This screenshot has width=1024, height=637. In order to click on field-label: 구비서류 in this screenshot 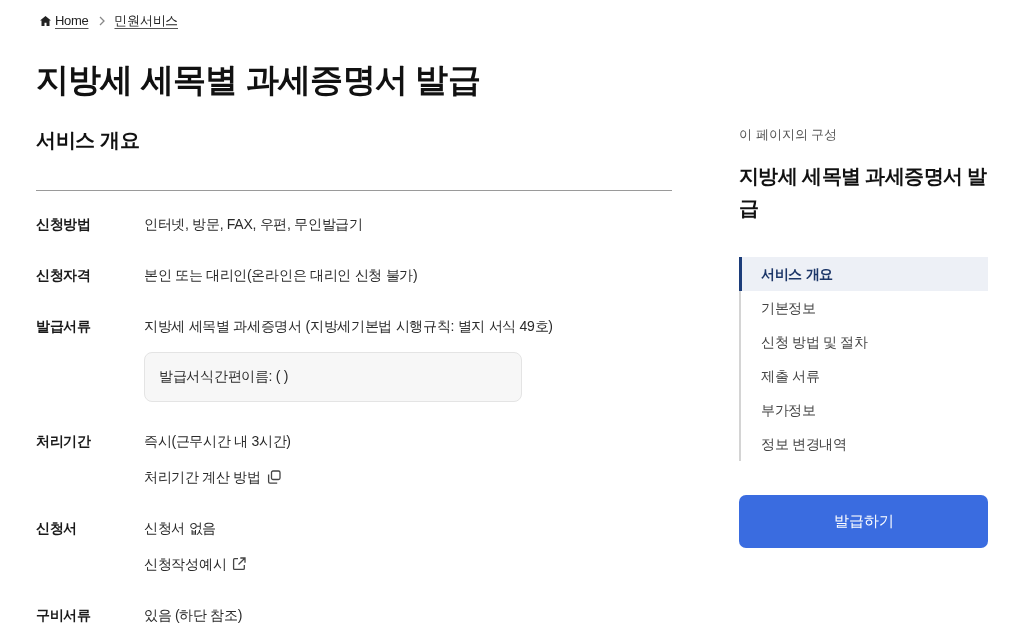, I will do `click(64, 615)`.